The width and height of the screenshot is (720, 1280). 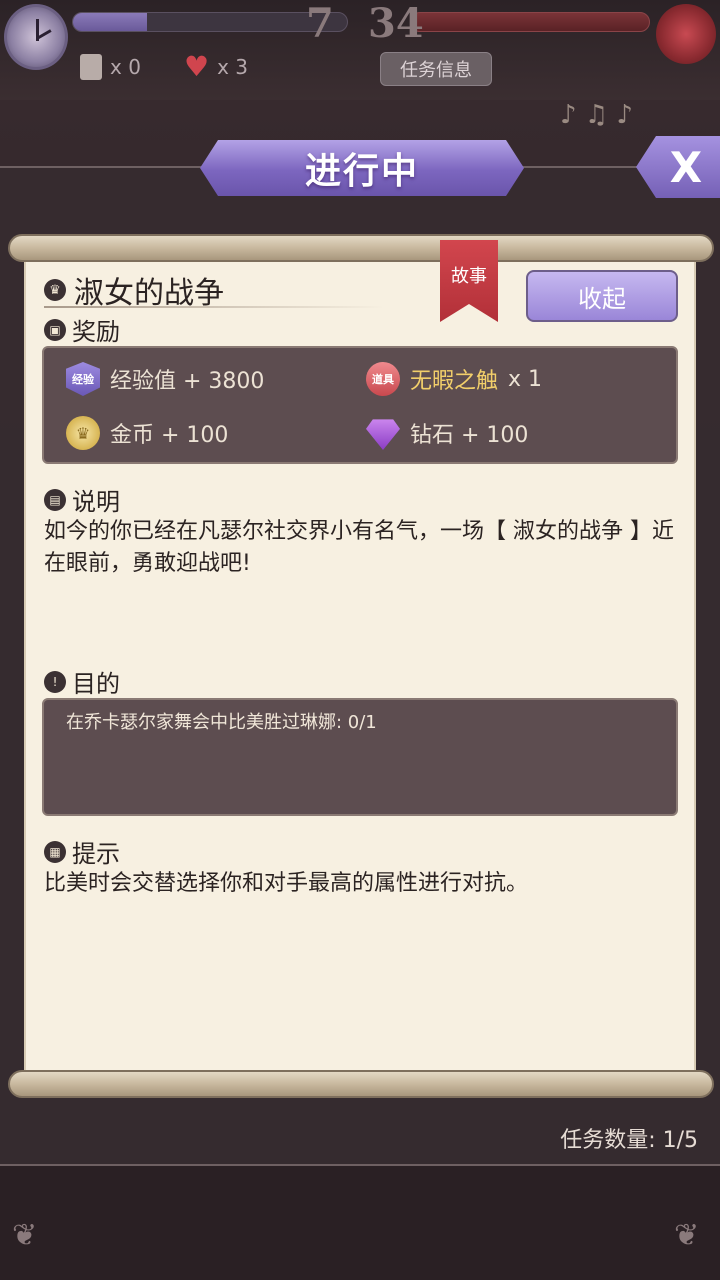 I want to click on reward-diamond: 钻石 + 100, so click(x=447, y=433).